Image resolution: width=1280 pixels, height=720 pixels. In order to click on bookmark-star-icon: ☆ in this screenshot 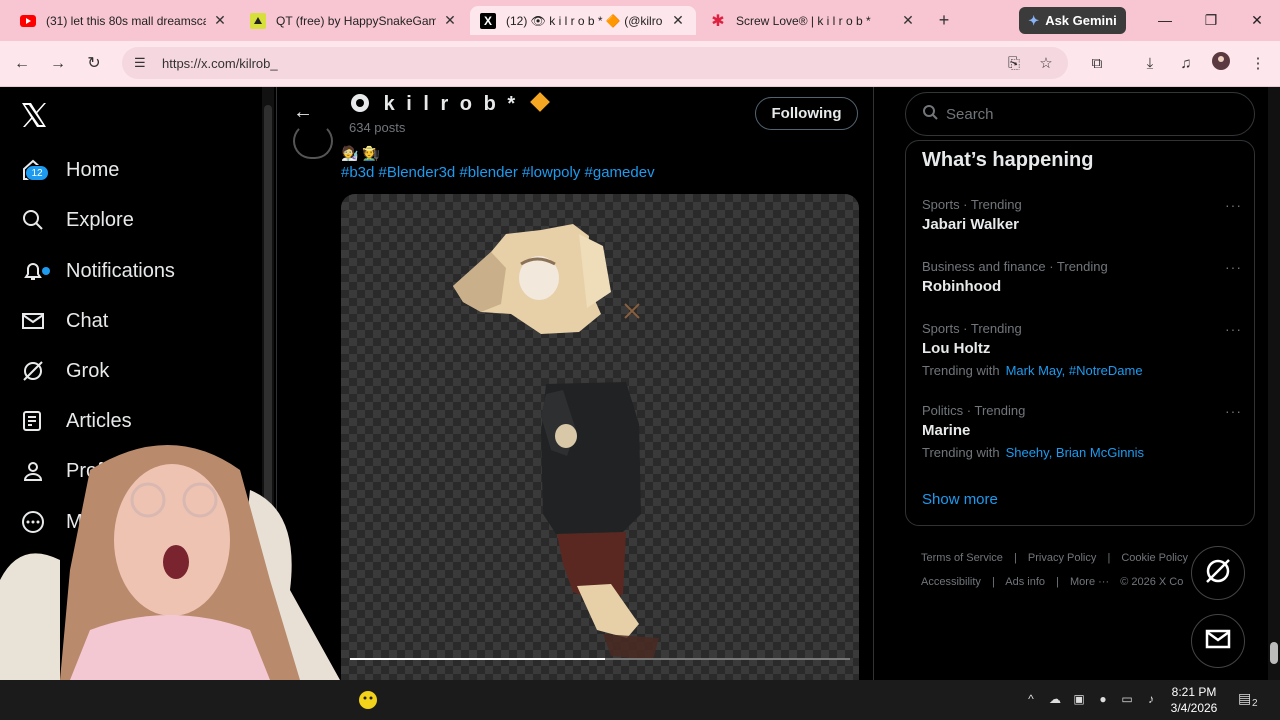, I will do `click(1046, 64)`.